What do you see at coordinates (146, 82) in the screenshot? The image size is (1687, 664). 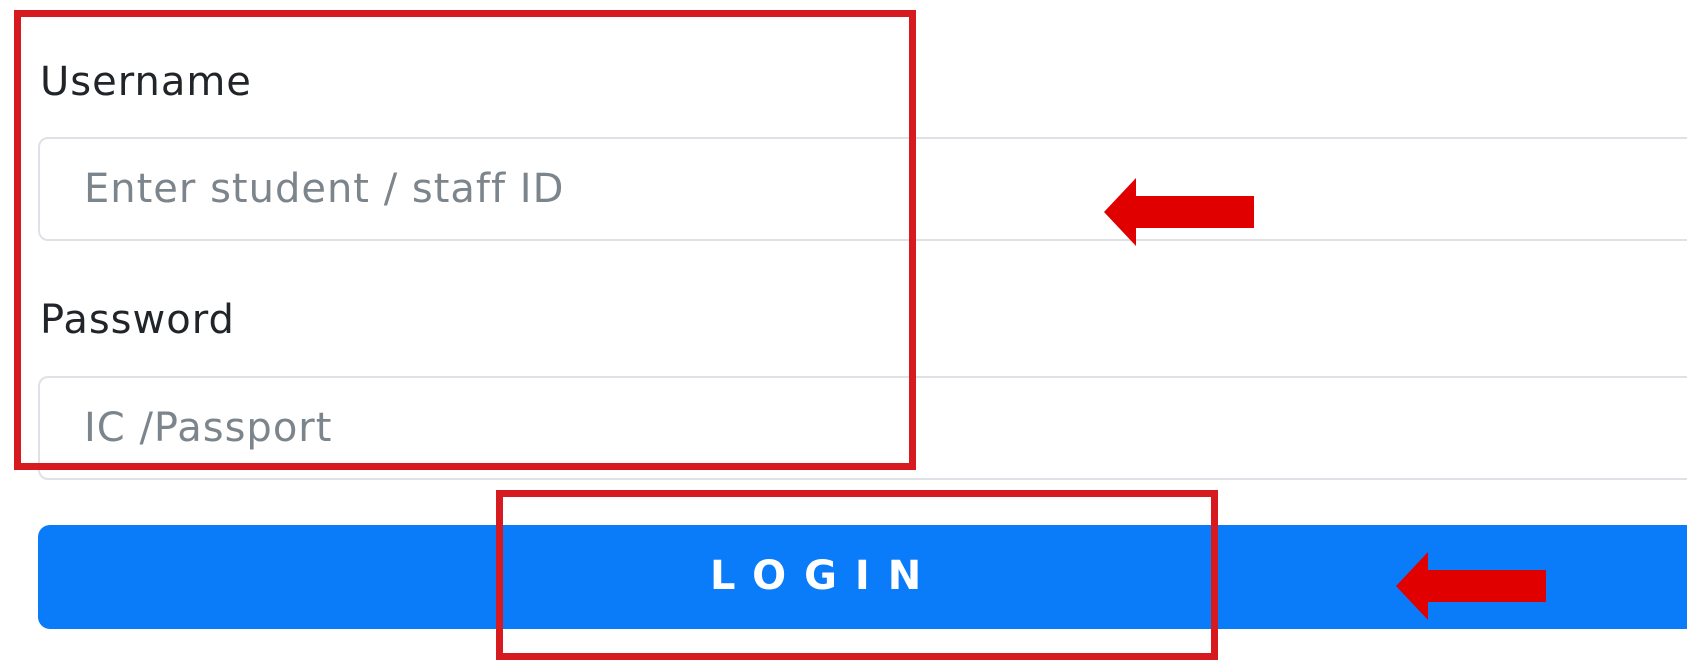 I see `username-label: Username` at bounding box center [146, 82].